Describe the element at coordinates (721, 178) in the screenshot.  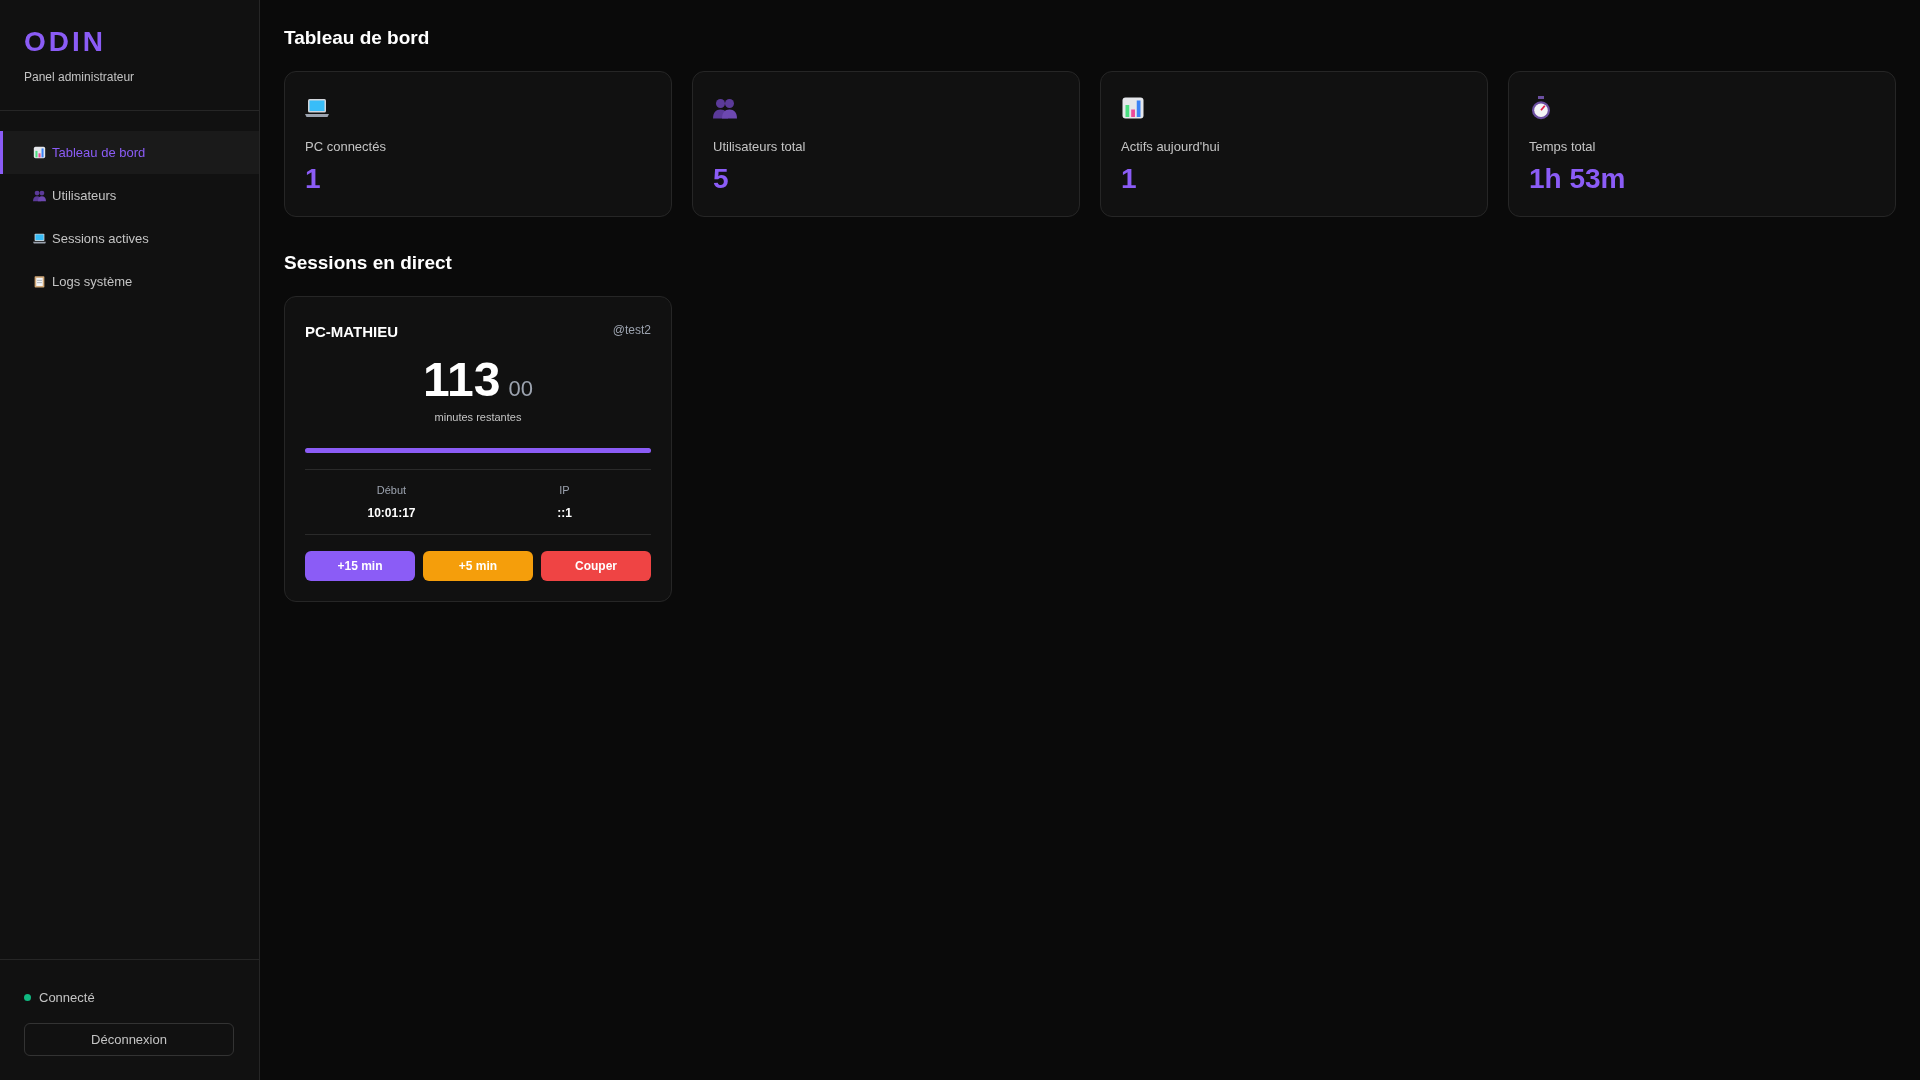
I see `stat-value: 5` at that location.